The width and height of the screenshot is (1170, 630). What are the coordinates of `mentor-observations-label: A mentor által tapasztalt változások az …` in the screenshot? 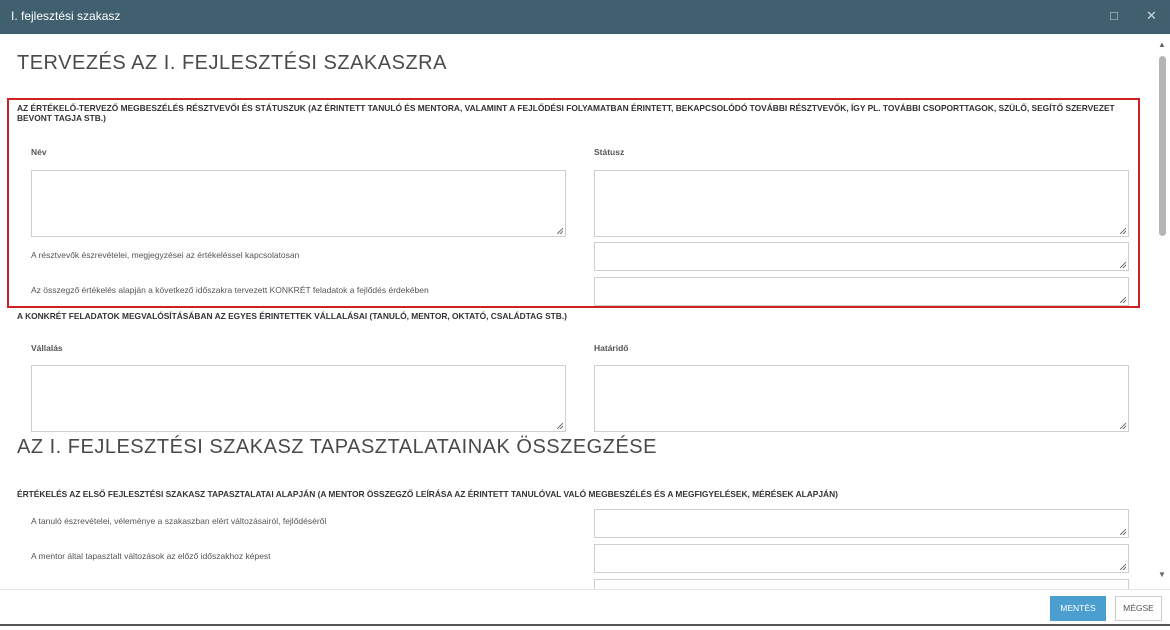 It's located at (151, 556).